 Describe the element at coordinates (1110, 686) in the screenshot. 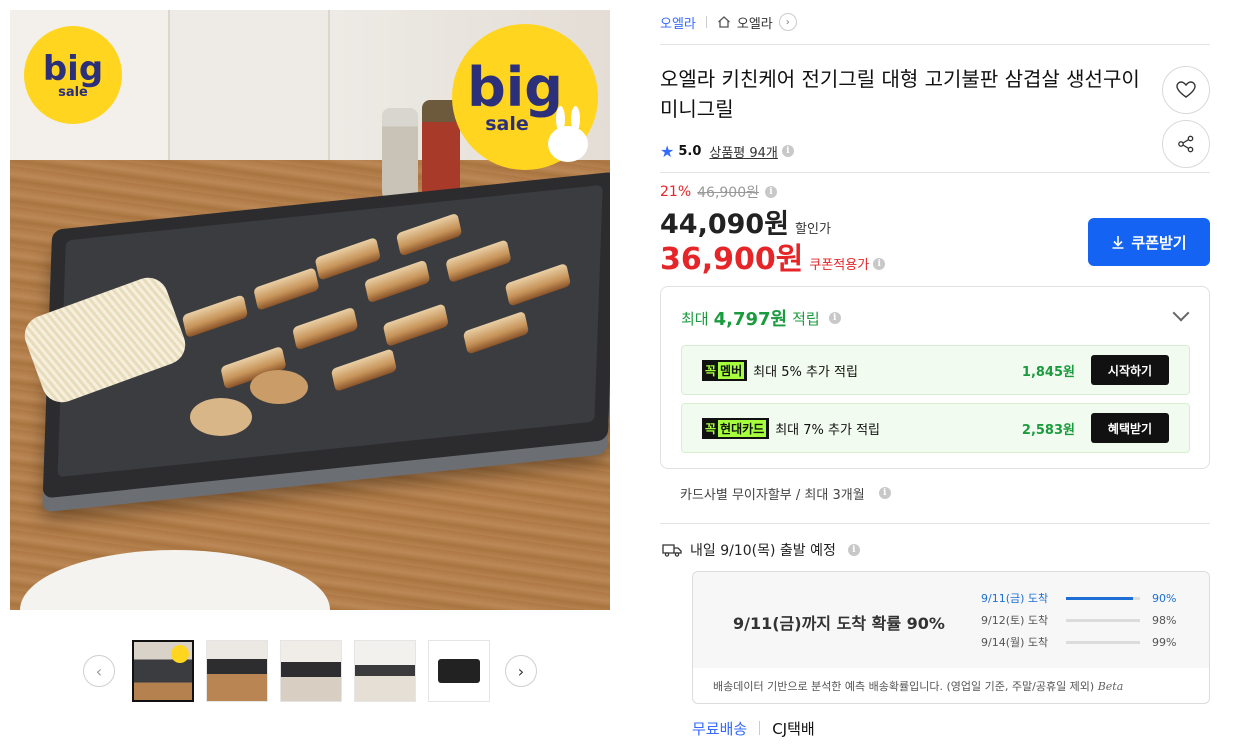

I see `beta-label: Beta` at that location.